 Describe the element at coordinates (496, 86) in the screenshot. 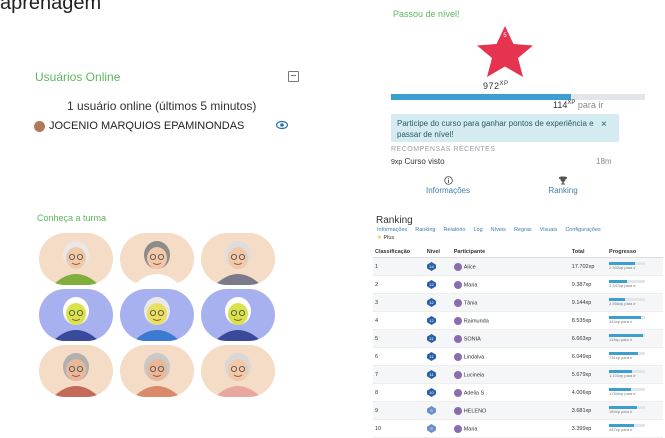

I see `current-xp: 972XP` at that location.